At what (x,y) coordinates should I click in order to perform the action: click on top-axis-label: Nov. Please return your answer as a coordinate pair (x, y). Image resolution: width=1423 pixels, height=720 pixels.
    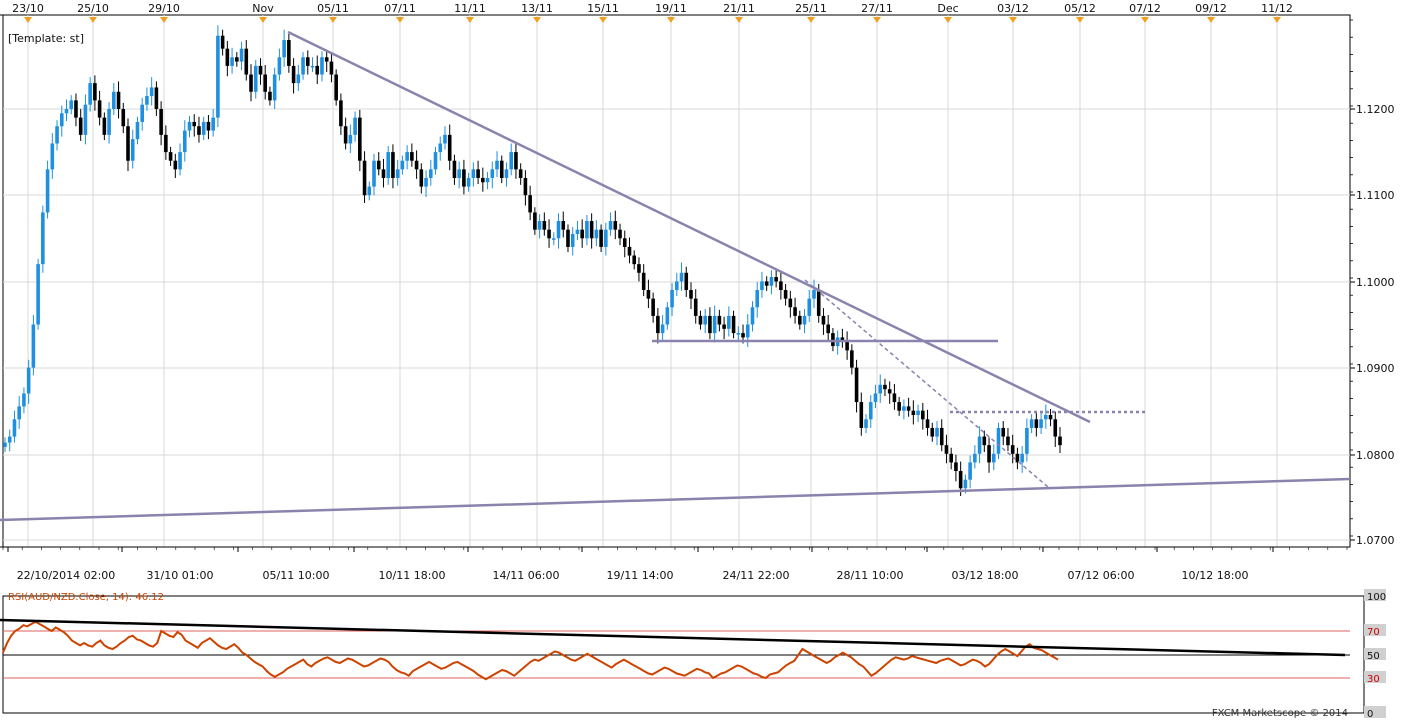
    Looking at the image, I should click on (263, 8).